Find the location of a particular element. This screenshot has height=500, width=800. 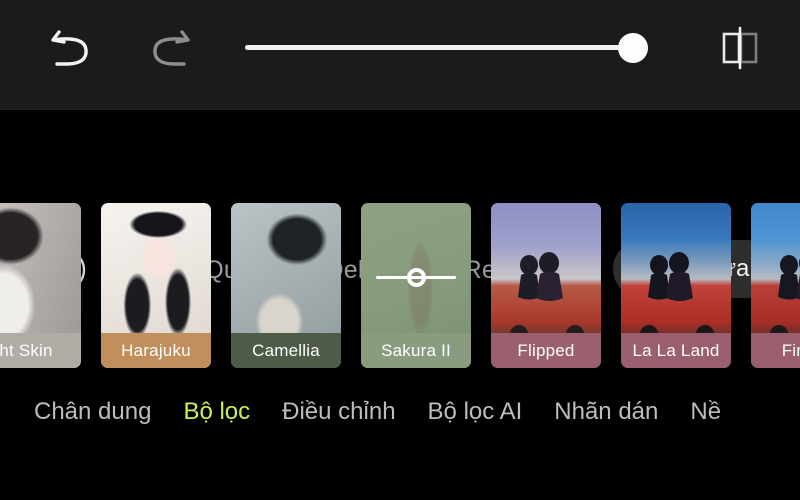

thumbnail-label-bar: Camellia is located at coordinates (286, 350).